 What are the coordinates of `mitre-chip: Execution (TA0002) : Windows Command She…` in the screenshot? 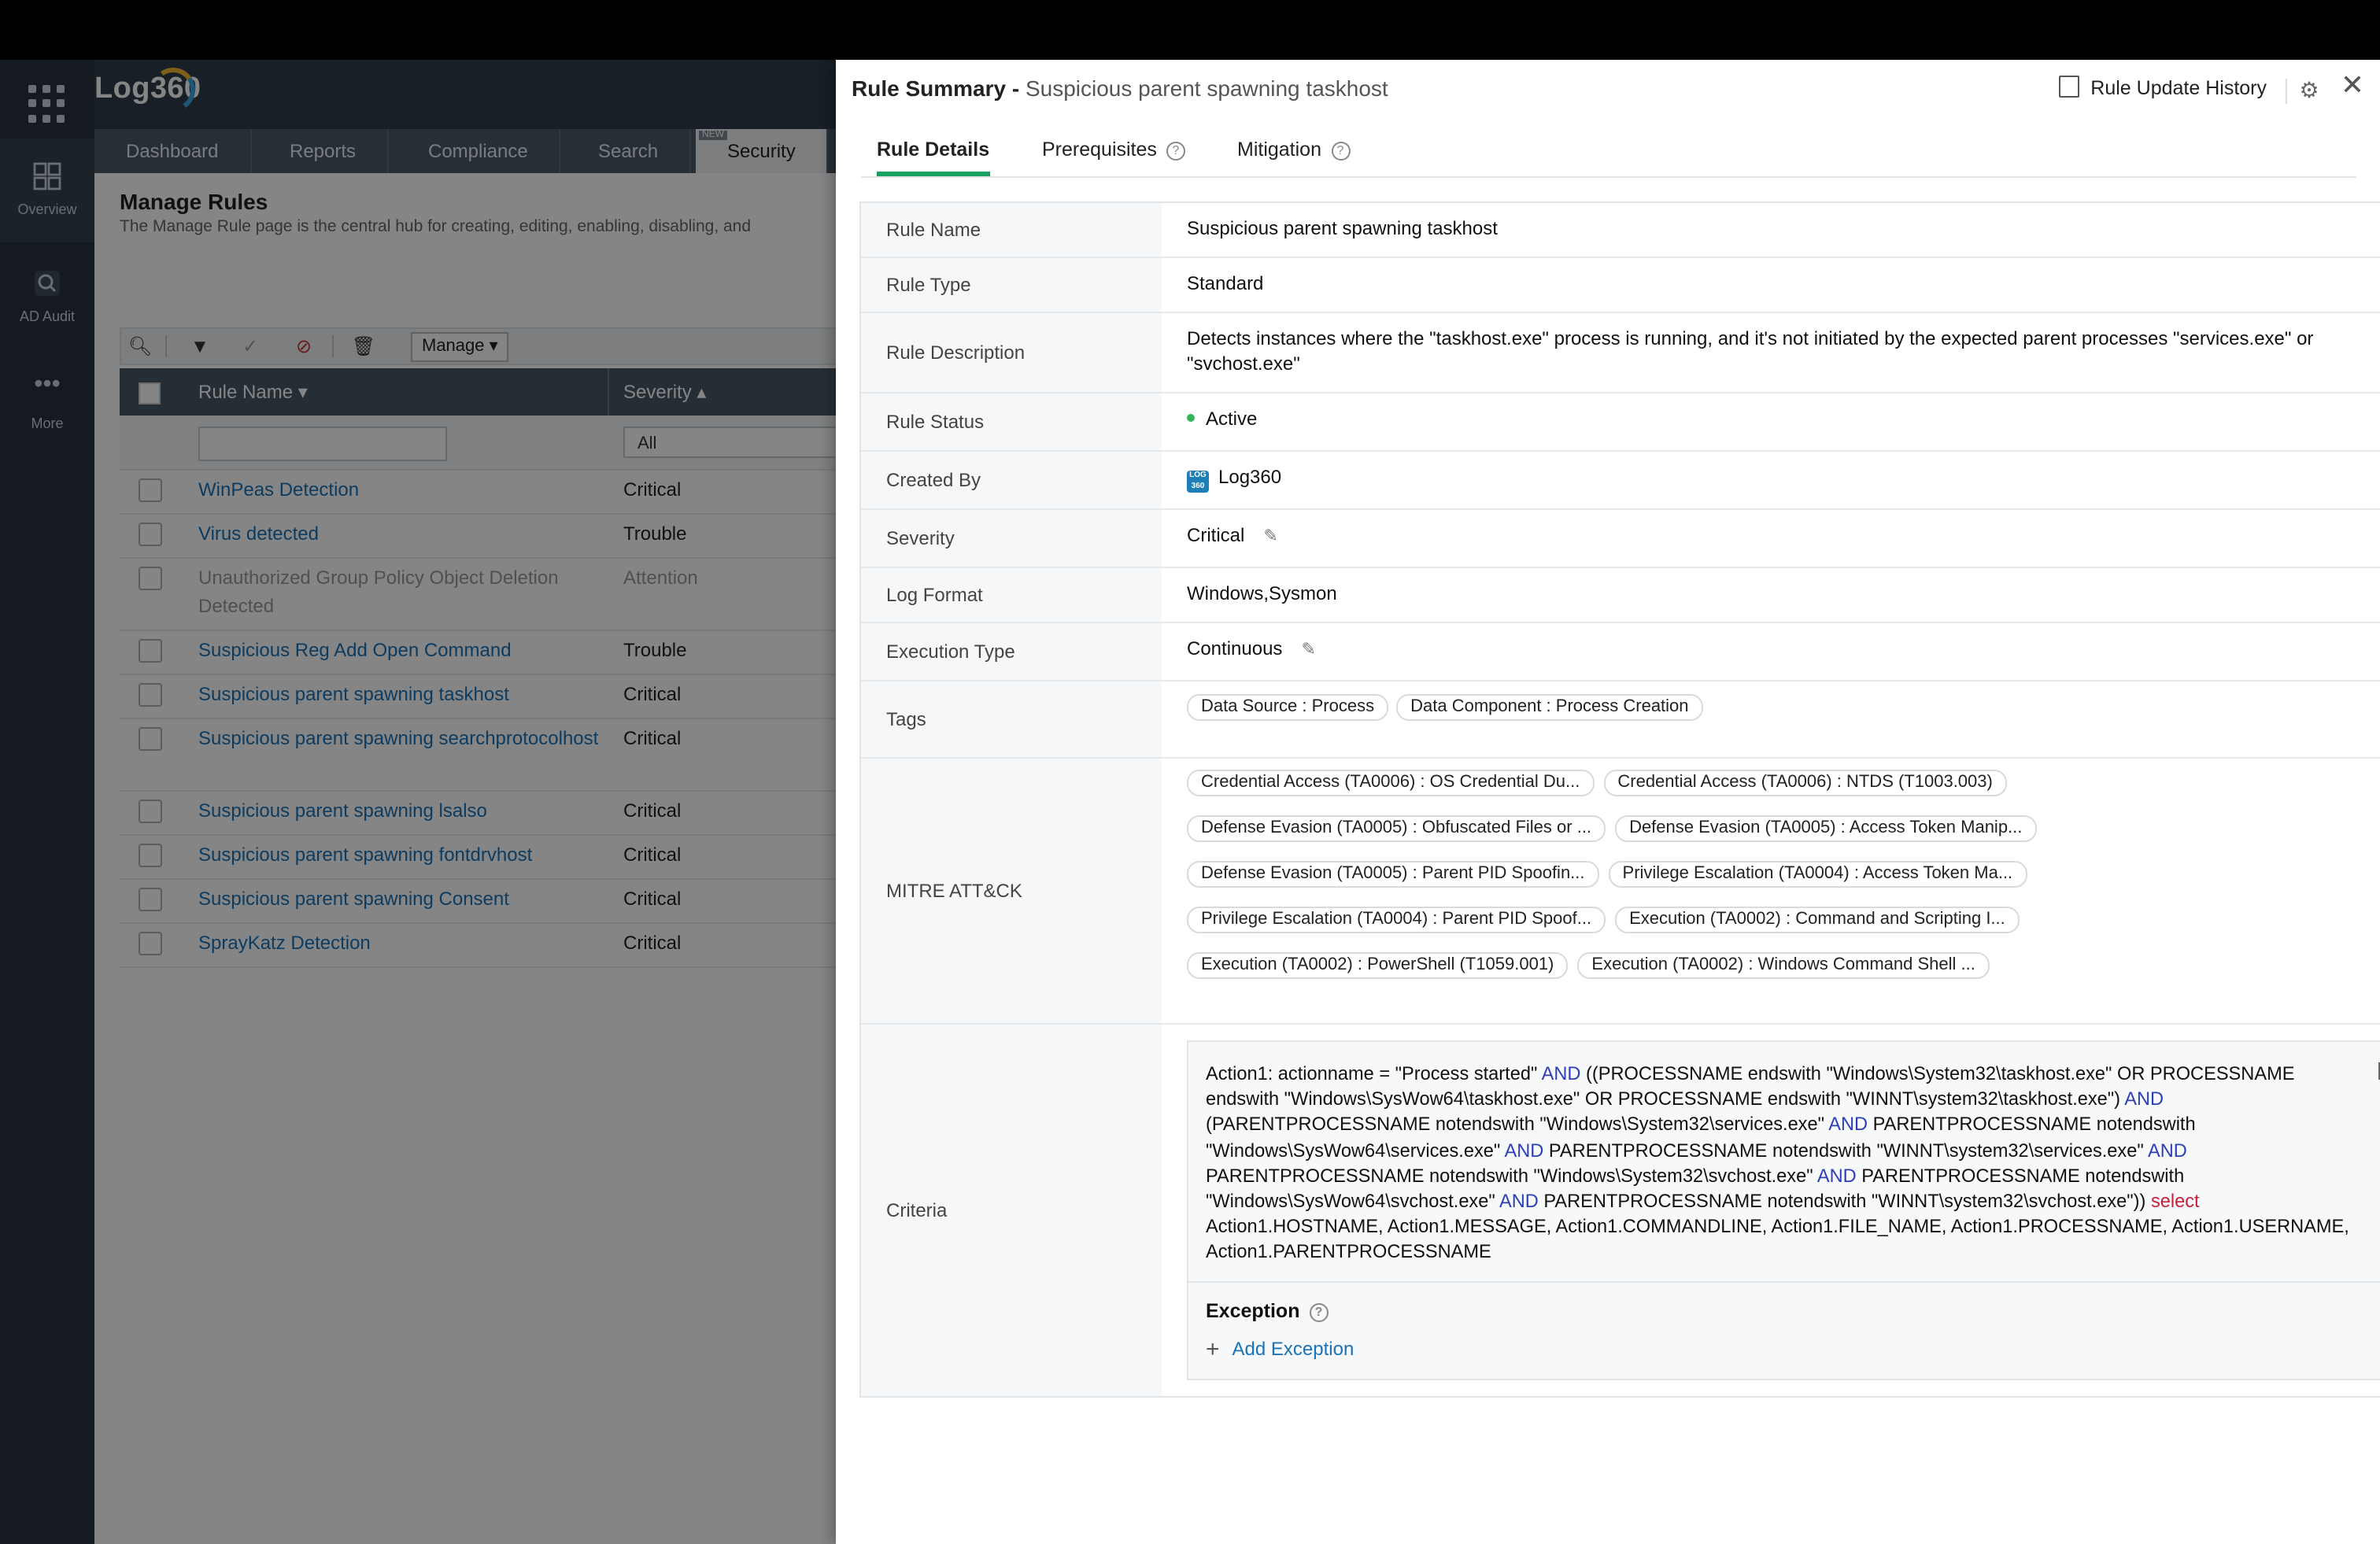 It's located at (1783, 965).